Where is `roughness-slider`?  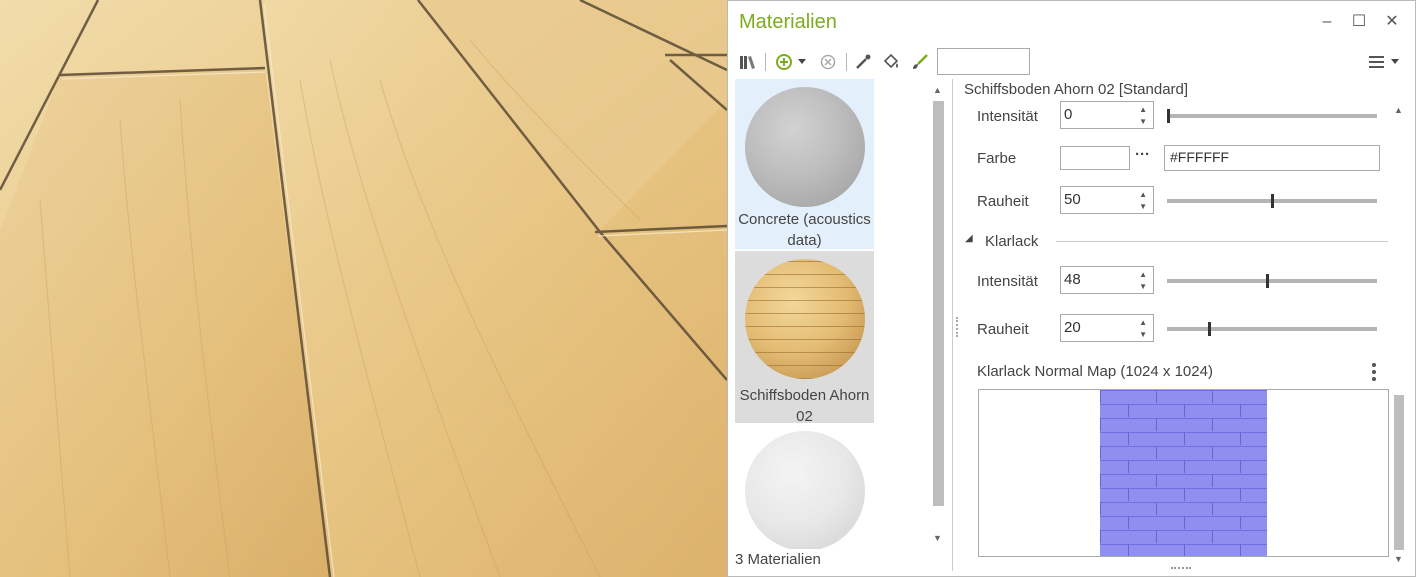 roughness-slider is located at coordinates (1272, 201).